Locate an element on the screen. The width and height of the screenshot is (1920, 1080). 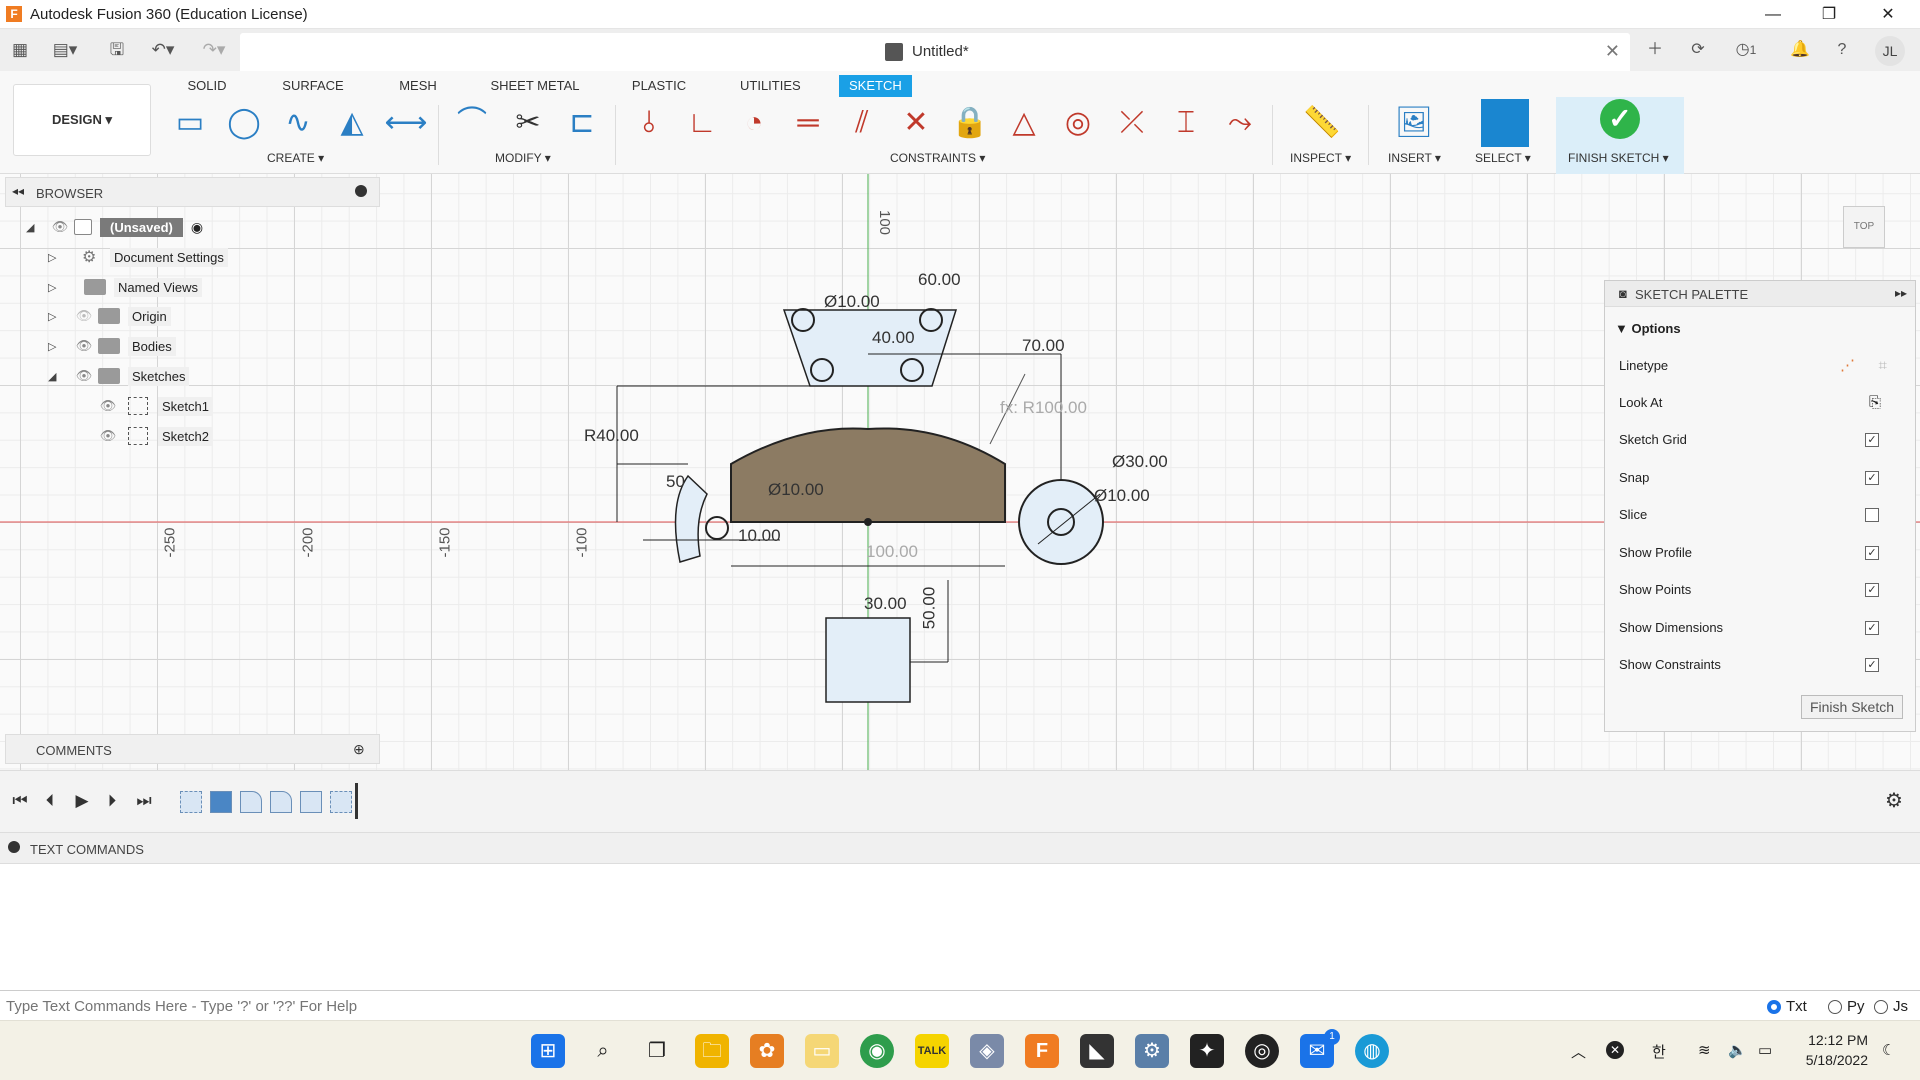
browser-item: ▷ 👁 Origin is located at coordinates (109, 316).